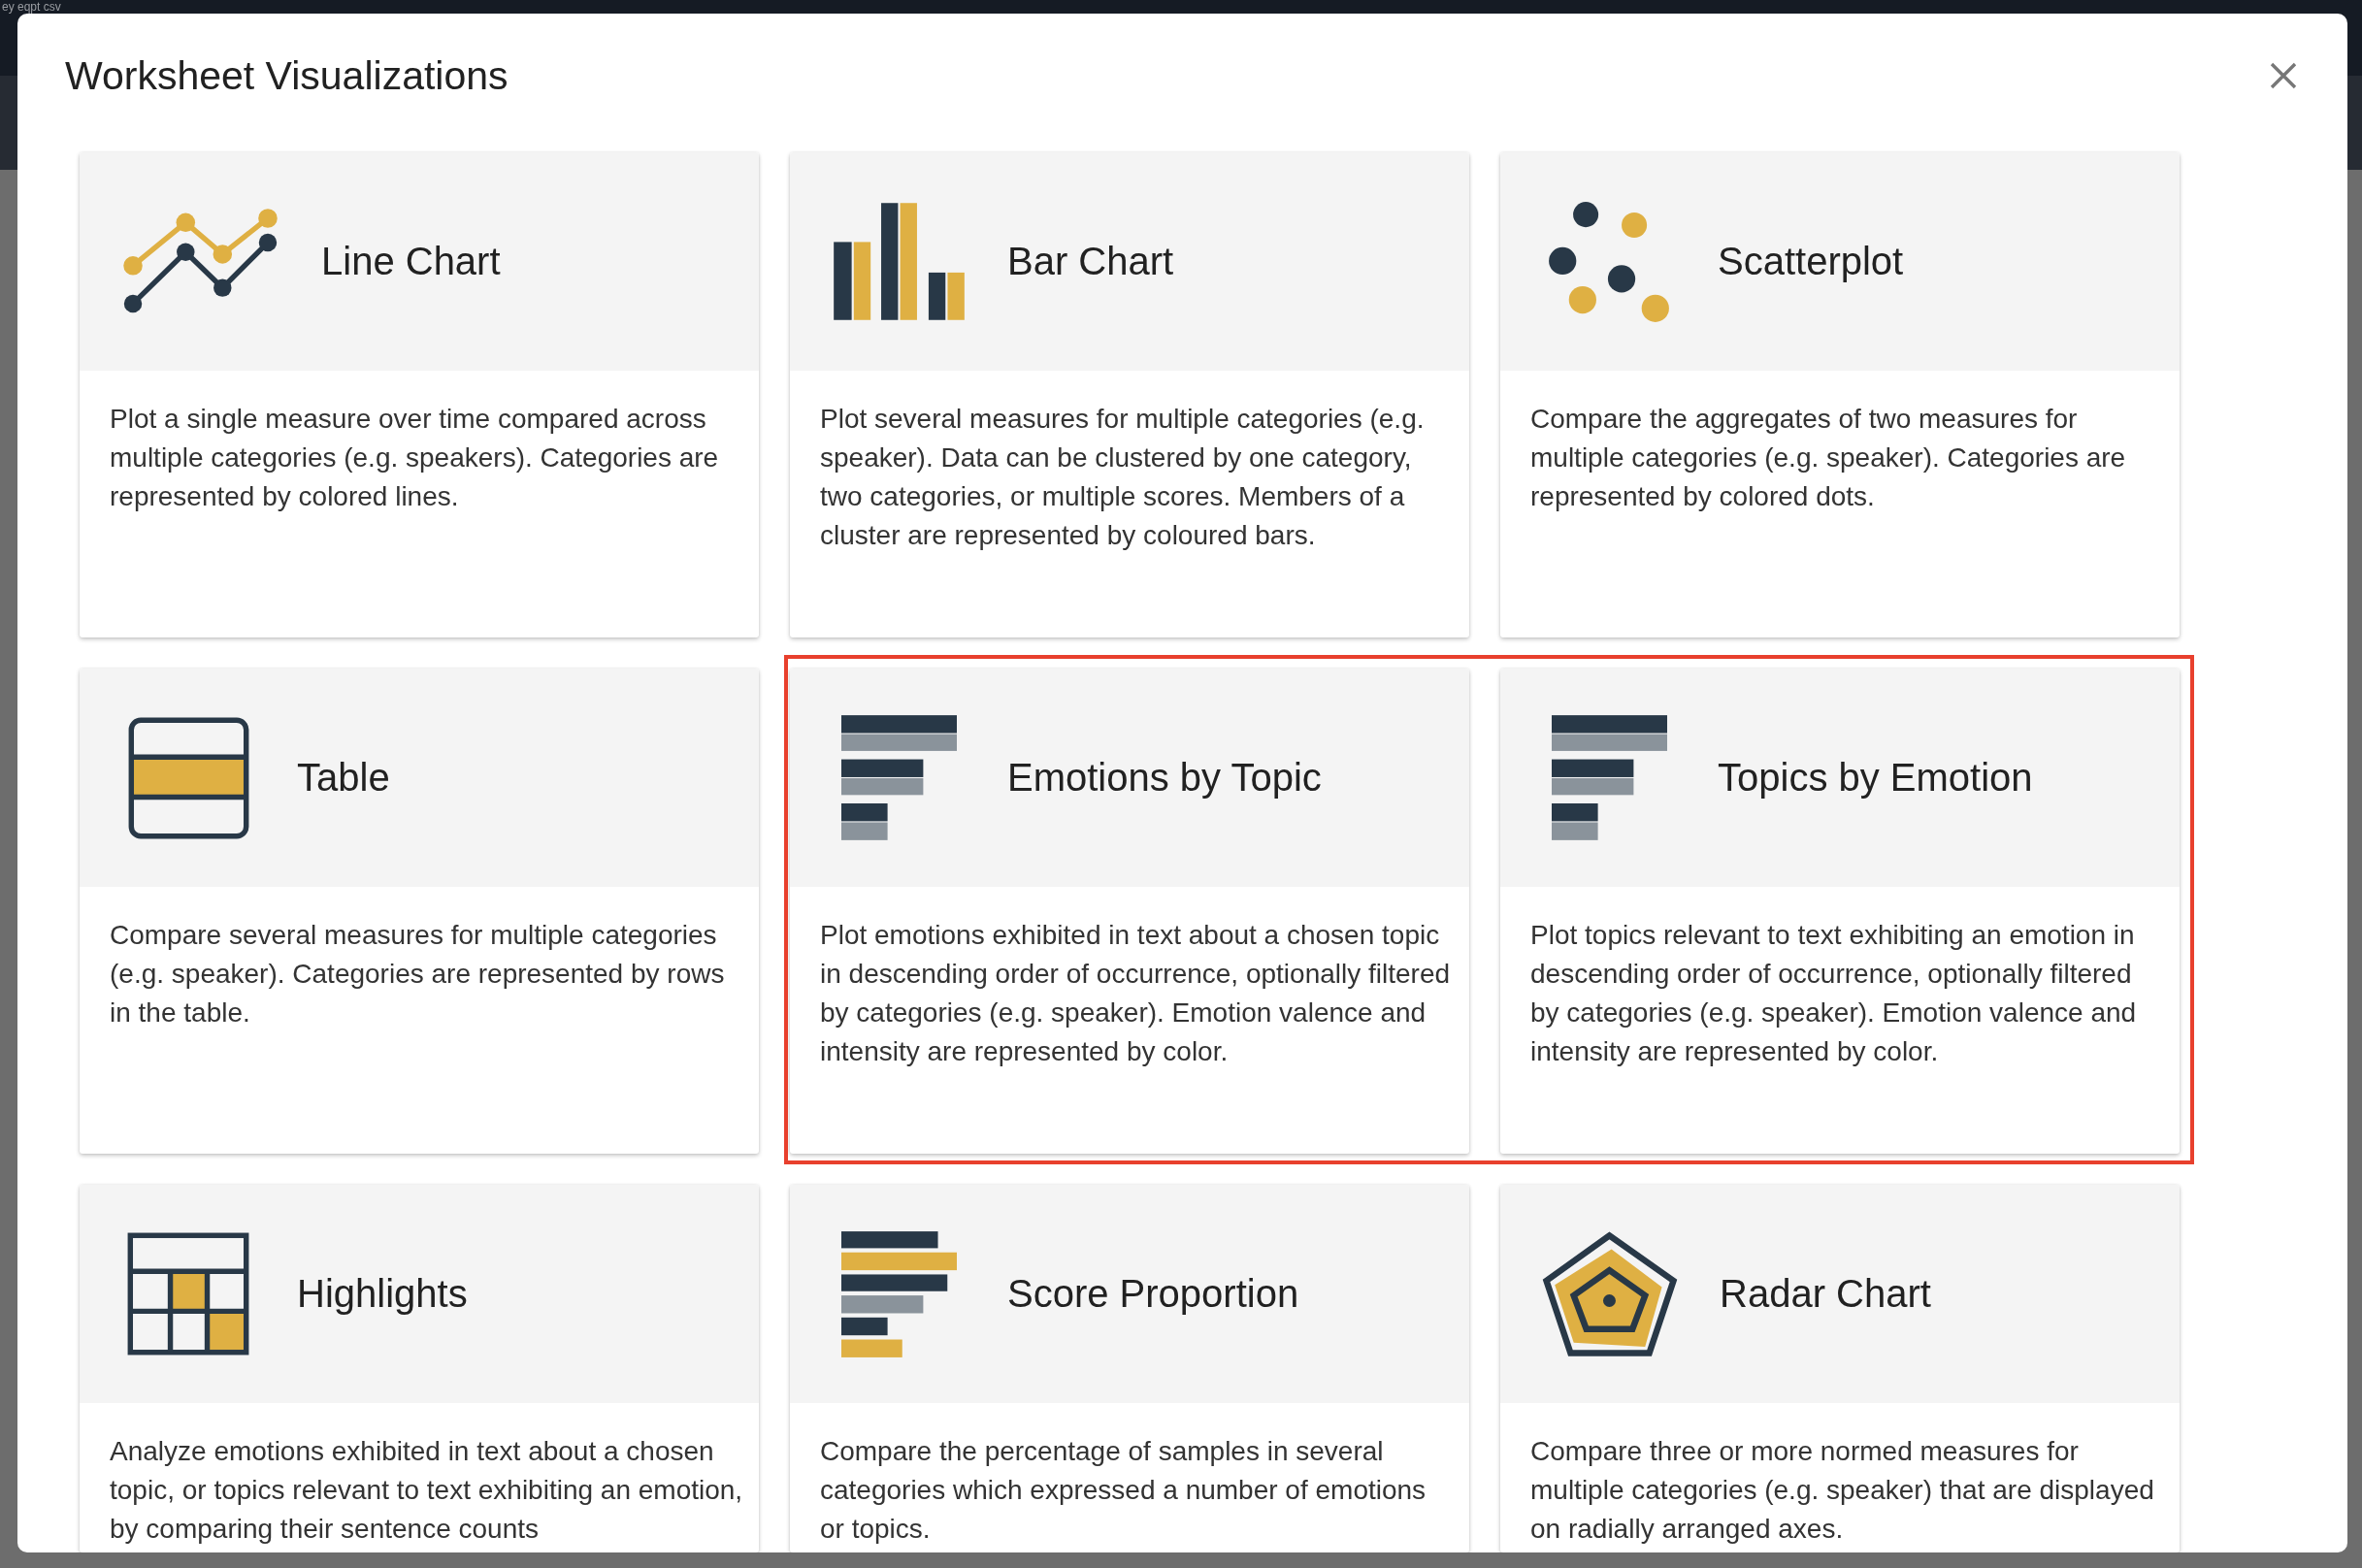 The height and width of the screenshot is (1568, 2362). What do you see at coordinates (1811, 261) in the screenshot?
I see `card-title: Scatterplot` at bounding box center [1811, 261].